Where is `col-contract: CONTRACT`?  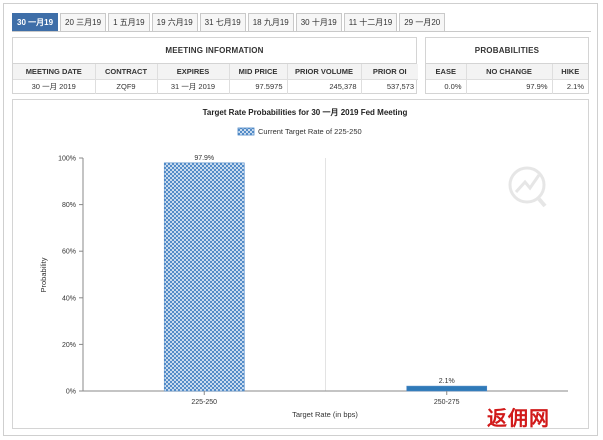 col-contract: CONTRACT is located at coordinates (126, 72).